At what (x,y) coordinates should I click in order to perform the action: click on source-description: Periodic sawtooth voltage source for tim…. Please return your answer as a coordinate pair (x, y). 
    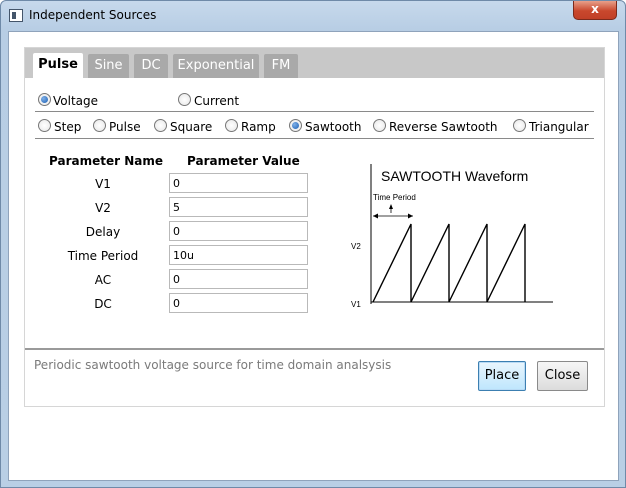
    Looking at the image, I should click on (213, 365).